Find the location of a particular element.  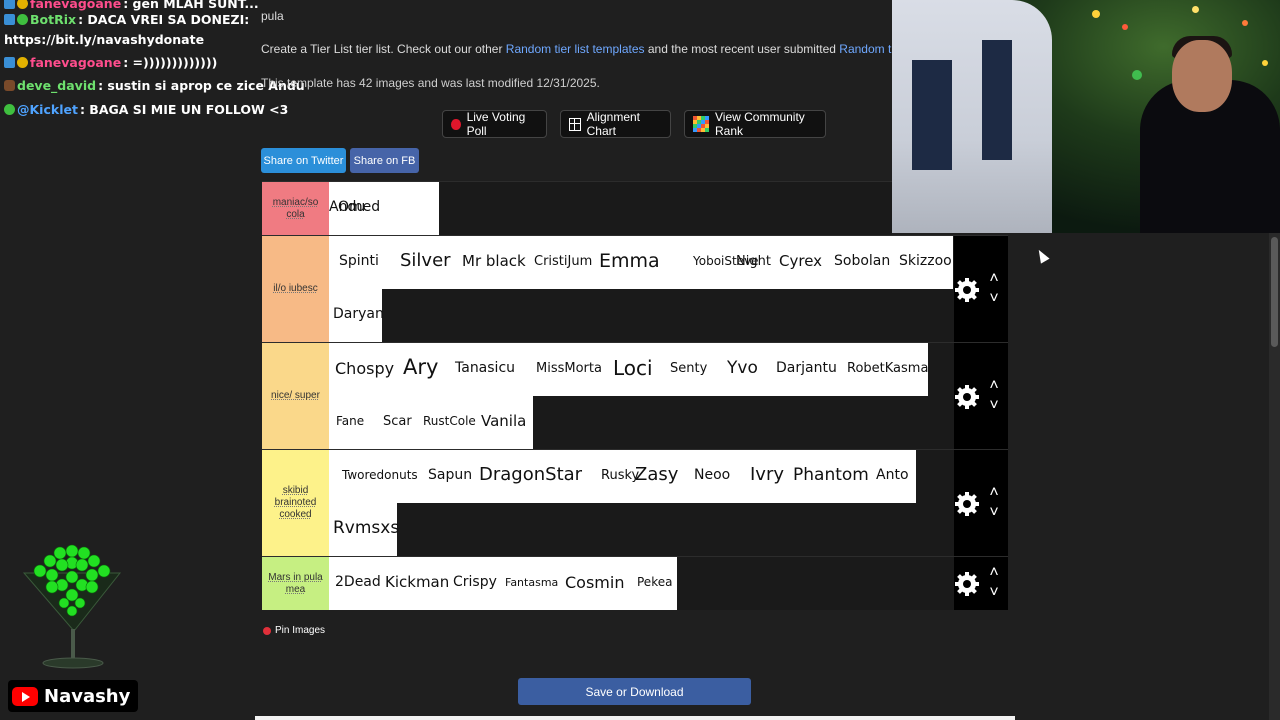

tier-item: DragonStar is located at coordinates (530, 474).